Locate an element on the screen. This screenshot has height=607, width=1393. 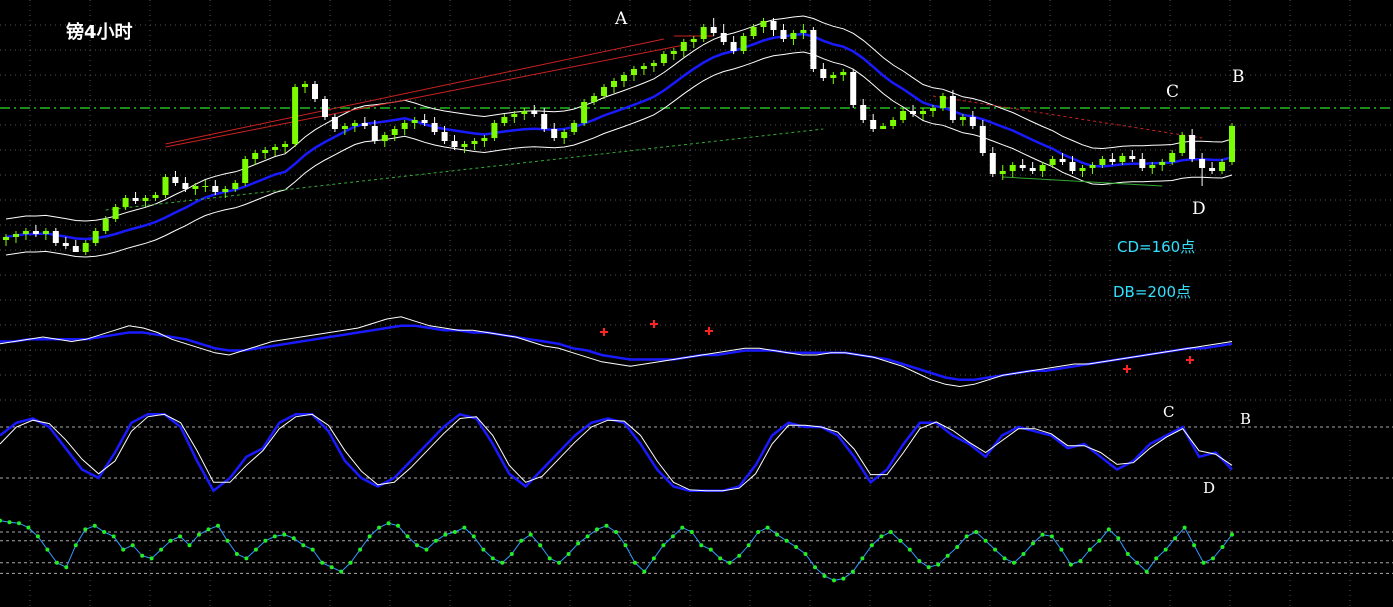
cd-distance-label: CD=160点 is located at coordinates (1156, 247).